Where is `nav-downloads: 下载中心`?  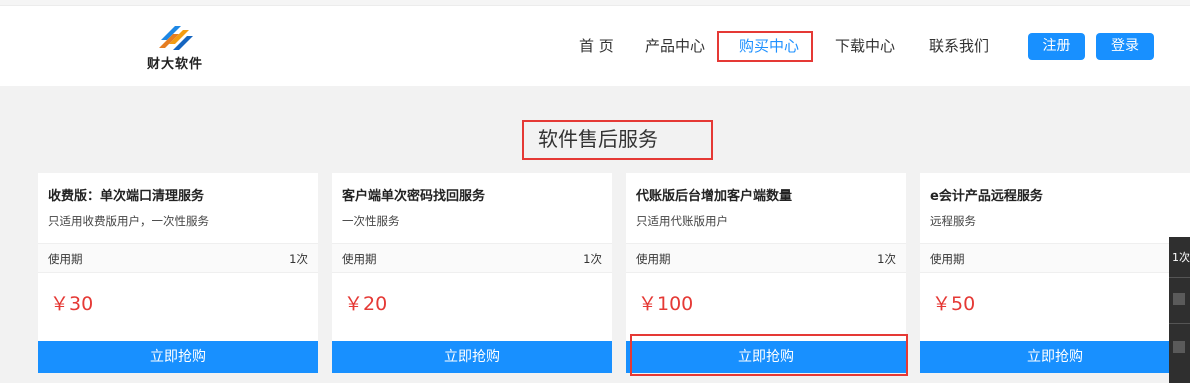
nav-downloads: 下载中心 is located at coordinates (865, 46).